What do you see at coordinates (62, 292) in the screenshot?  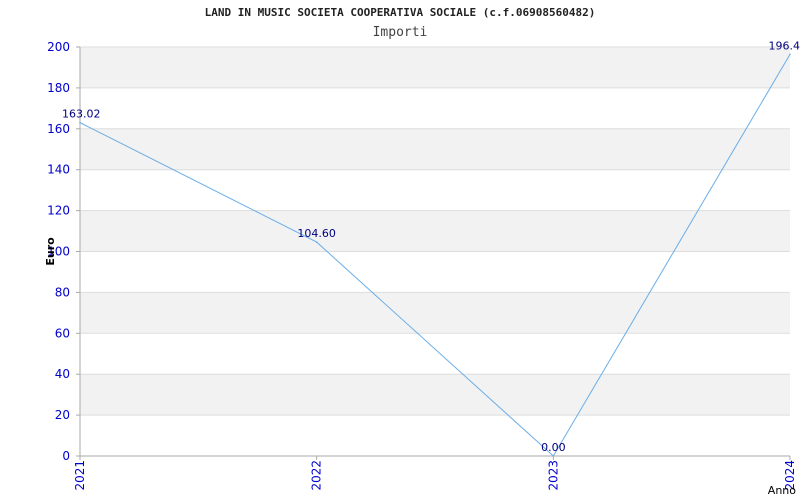 I see `y-tick-label: 80` at bounding box center [62, 292].